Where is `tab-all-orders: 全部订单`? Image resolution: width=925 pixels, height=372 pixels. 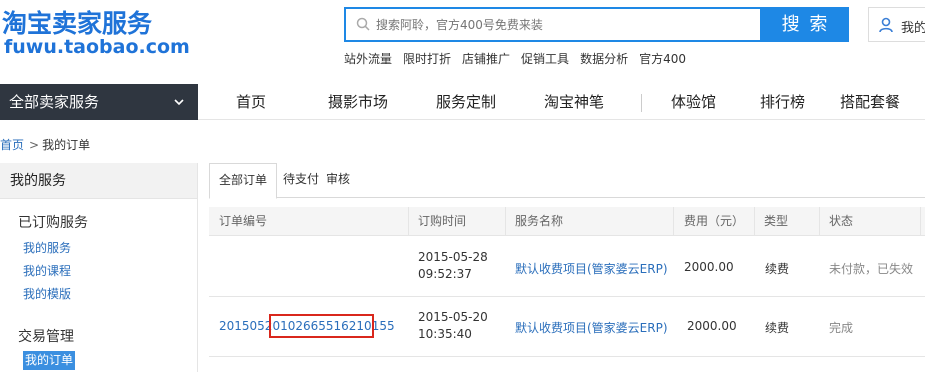
tab-all-orders: 全部订单 is located at coordinates (243, 181).